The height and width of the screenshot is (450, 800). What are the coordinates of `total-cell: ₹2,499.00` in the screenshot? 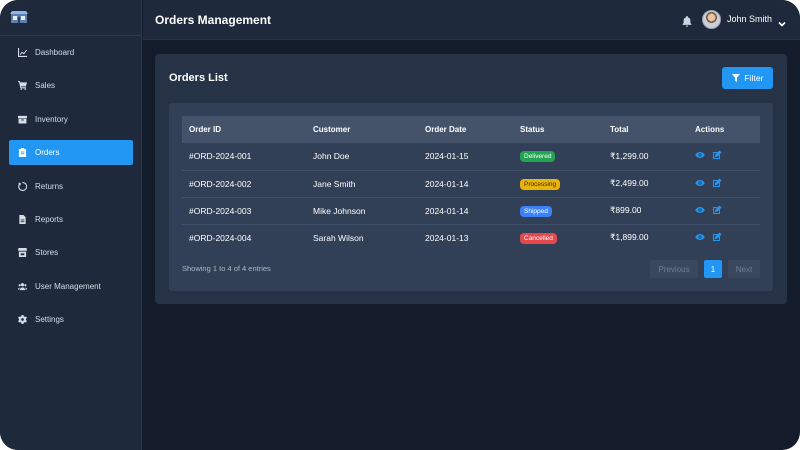 It's located at (629, 183).